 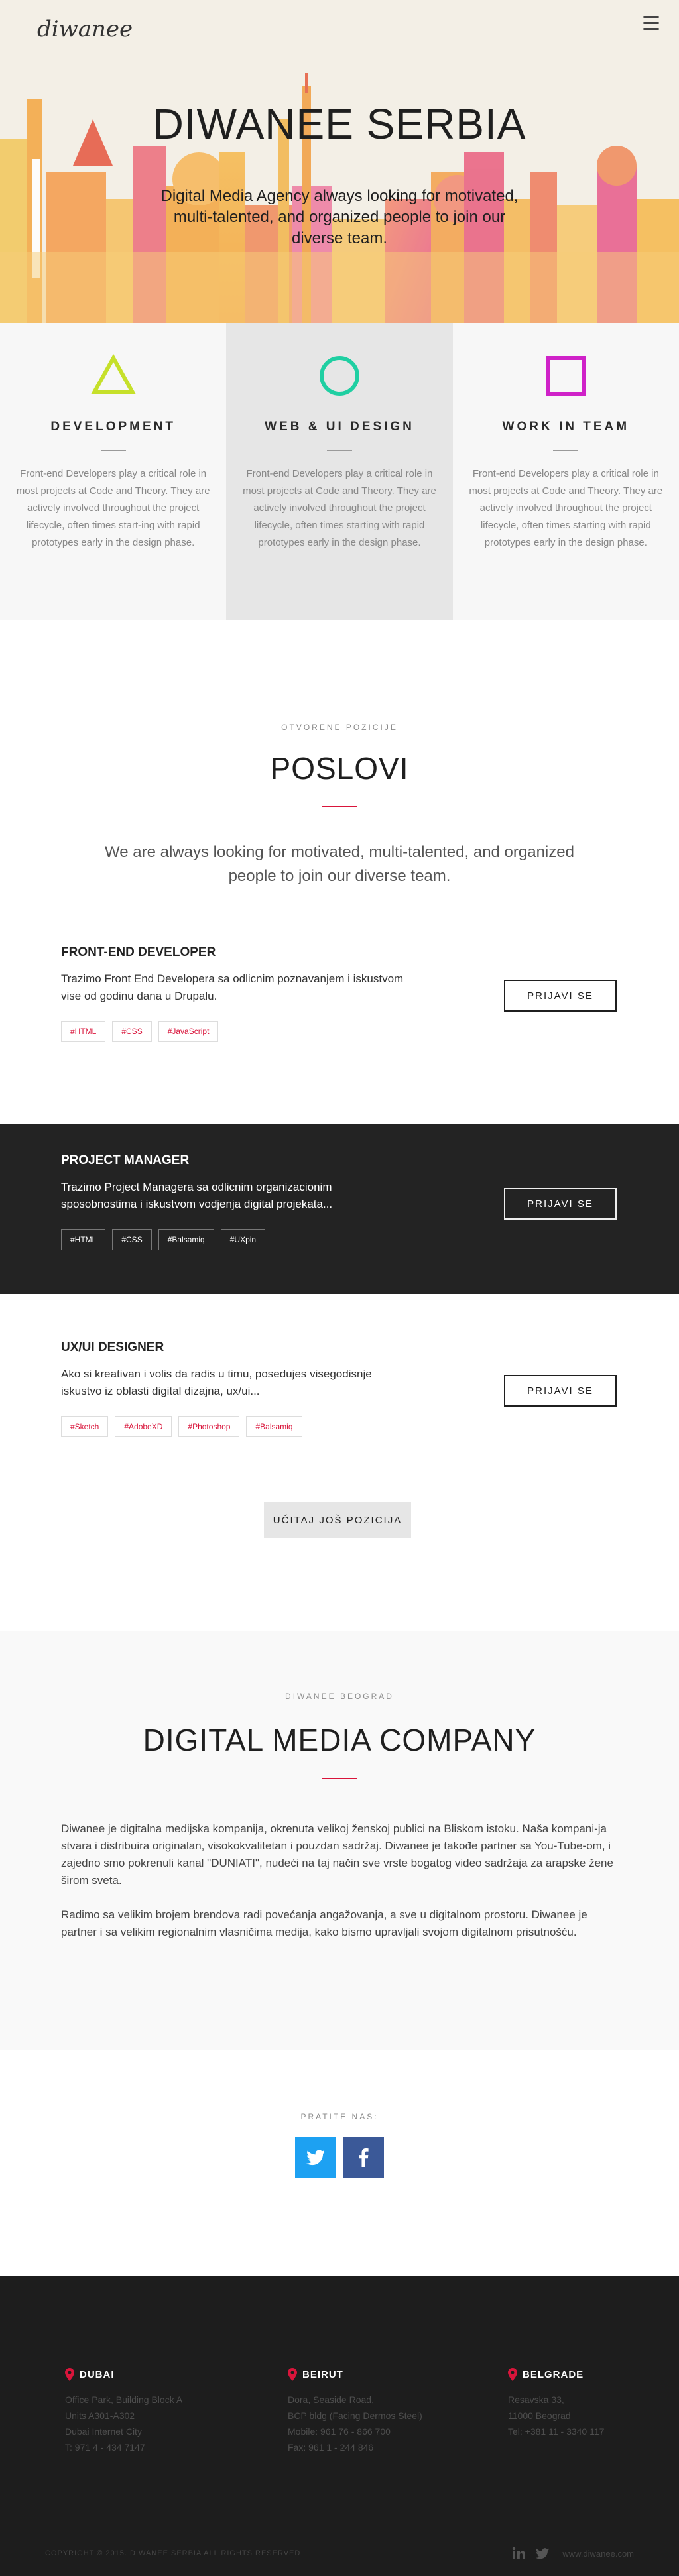 What do you see at coordinates (97, 2375) in the screenshot?
I see `office-city: DUBAI` at bounding box center [97, 2375].